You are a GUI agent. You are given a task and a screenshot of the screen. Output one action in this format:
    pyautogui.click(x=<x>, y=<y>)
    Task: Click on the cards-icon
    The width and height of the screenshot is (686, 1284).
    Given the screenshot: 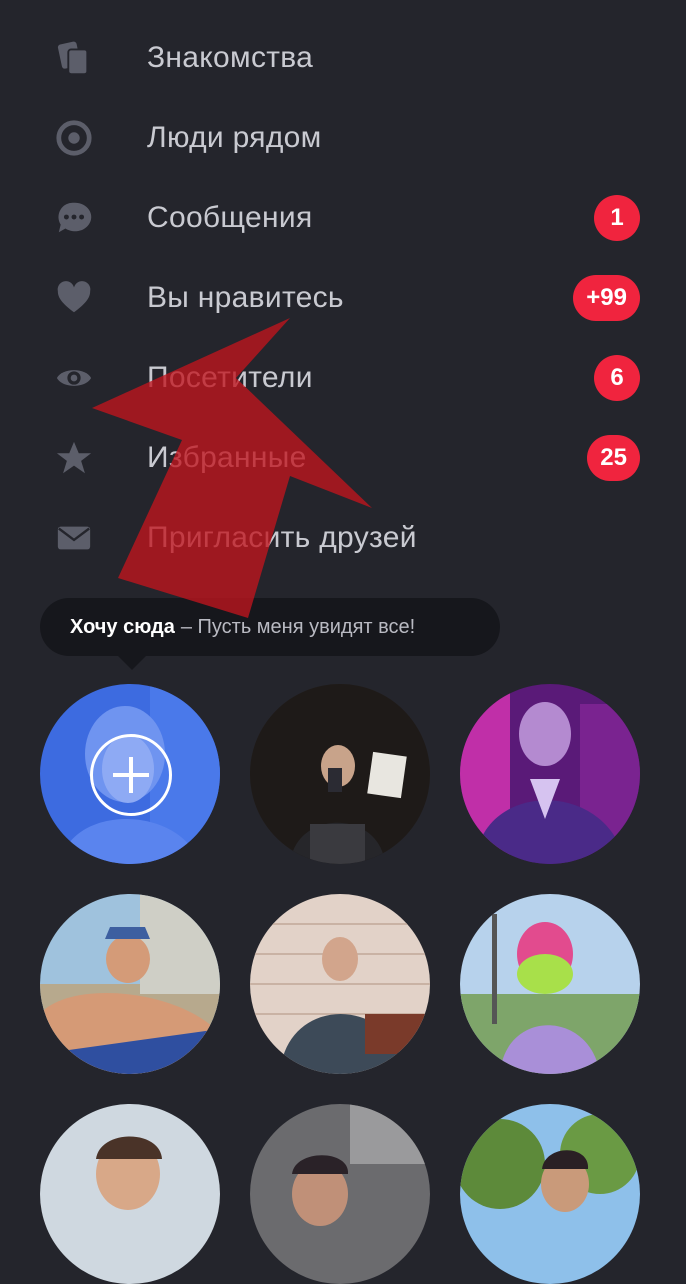 What is the action you would take?
    pyautogui.click(x=74, y=58)
    